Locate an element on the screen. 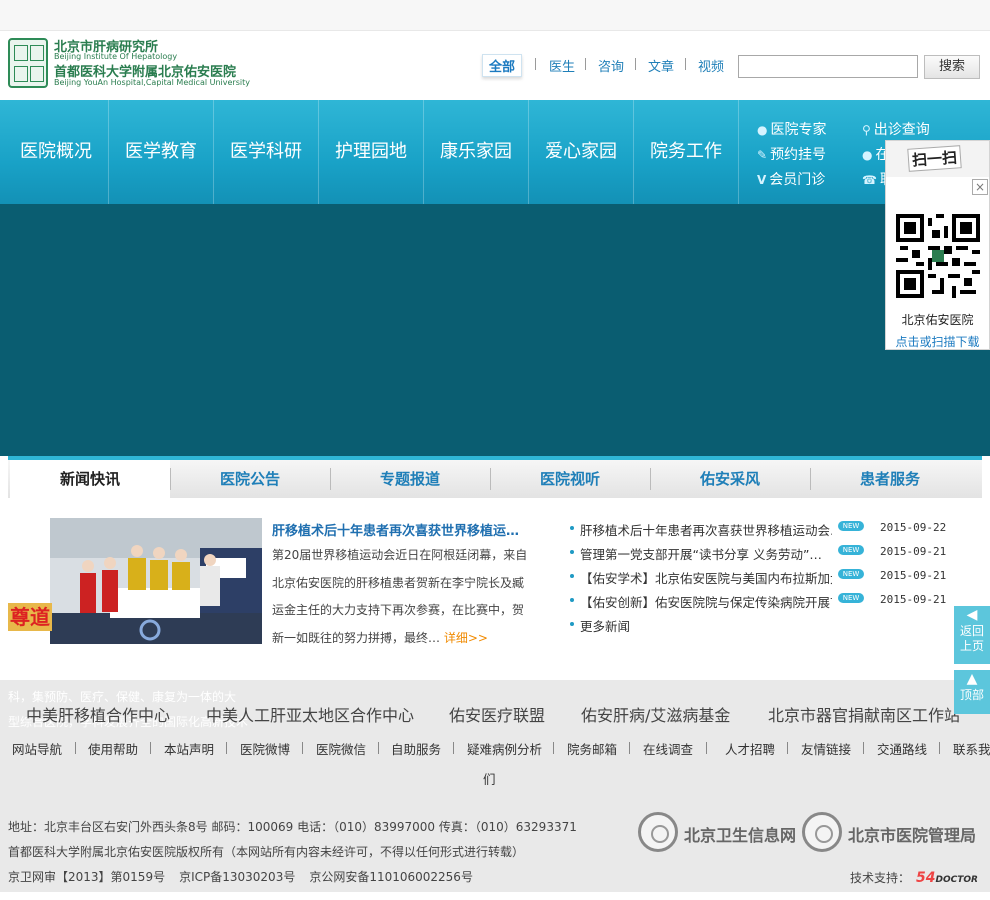 The width and height of the screenshot is (990, 900). partner-foundation: 佑安肝病/艾滋病基金 is located at coordinates (655, 714).